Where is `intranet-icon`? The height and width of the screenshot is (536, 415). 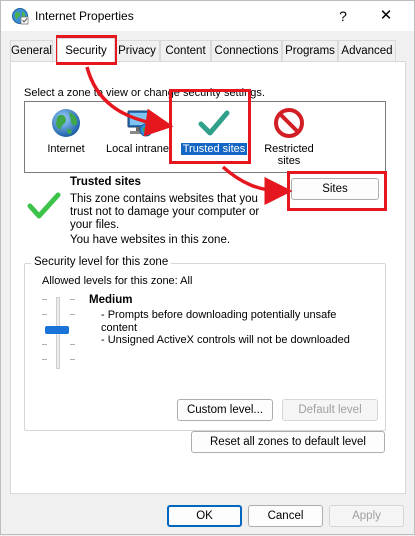
intranet-icon is located at coordinates (140, 123).